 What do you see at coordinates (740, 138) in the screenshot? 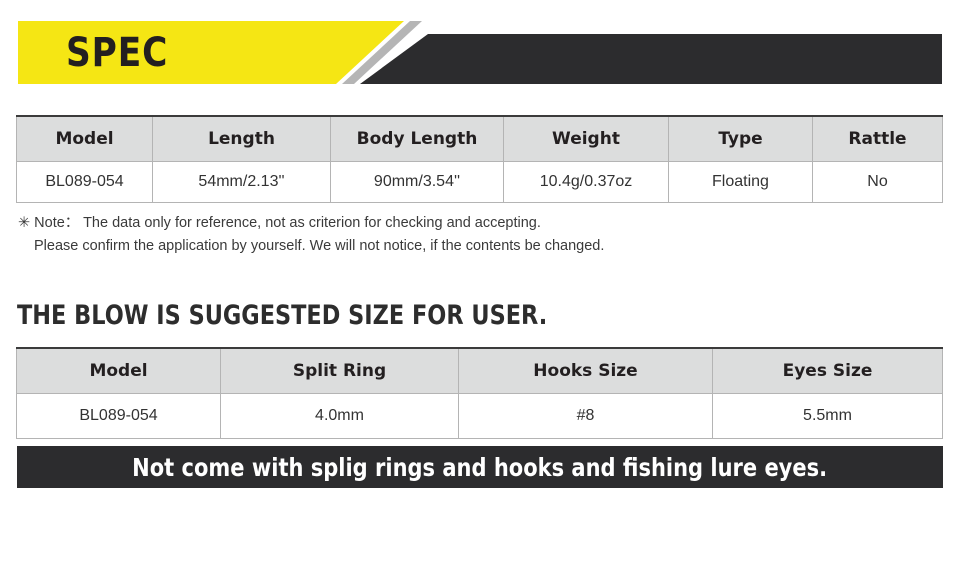
I see `column-header-type: Type` at bounding box center [740, 138].